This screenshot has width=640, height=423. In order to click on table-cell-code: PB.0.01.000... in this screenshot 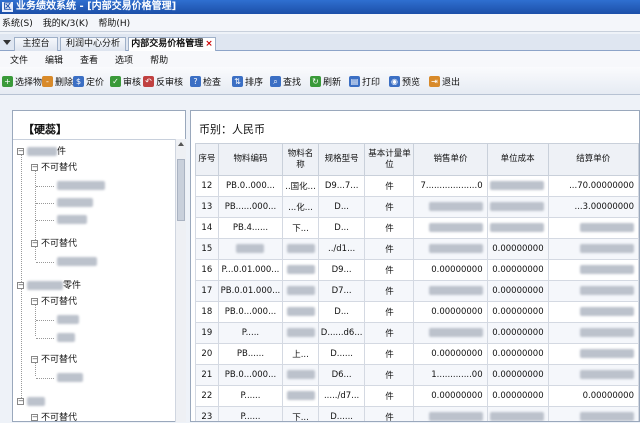, I will do `click(250, 291)`.